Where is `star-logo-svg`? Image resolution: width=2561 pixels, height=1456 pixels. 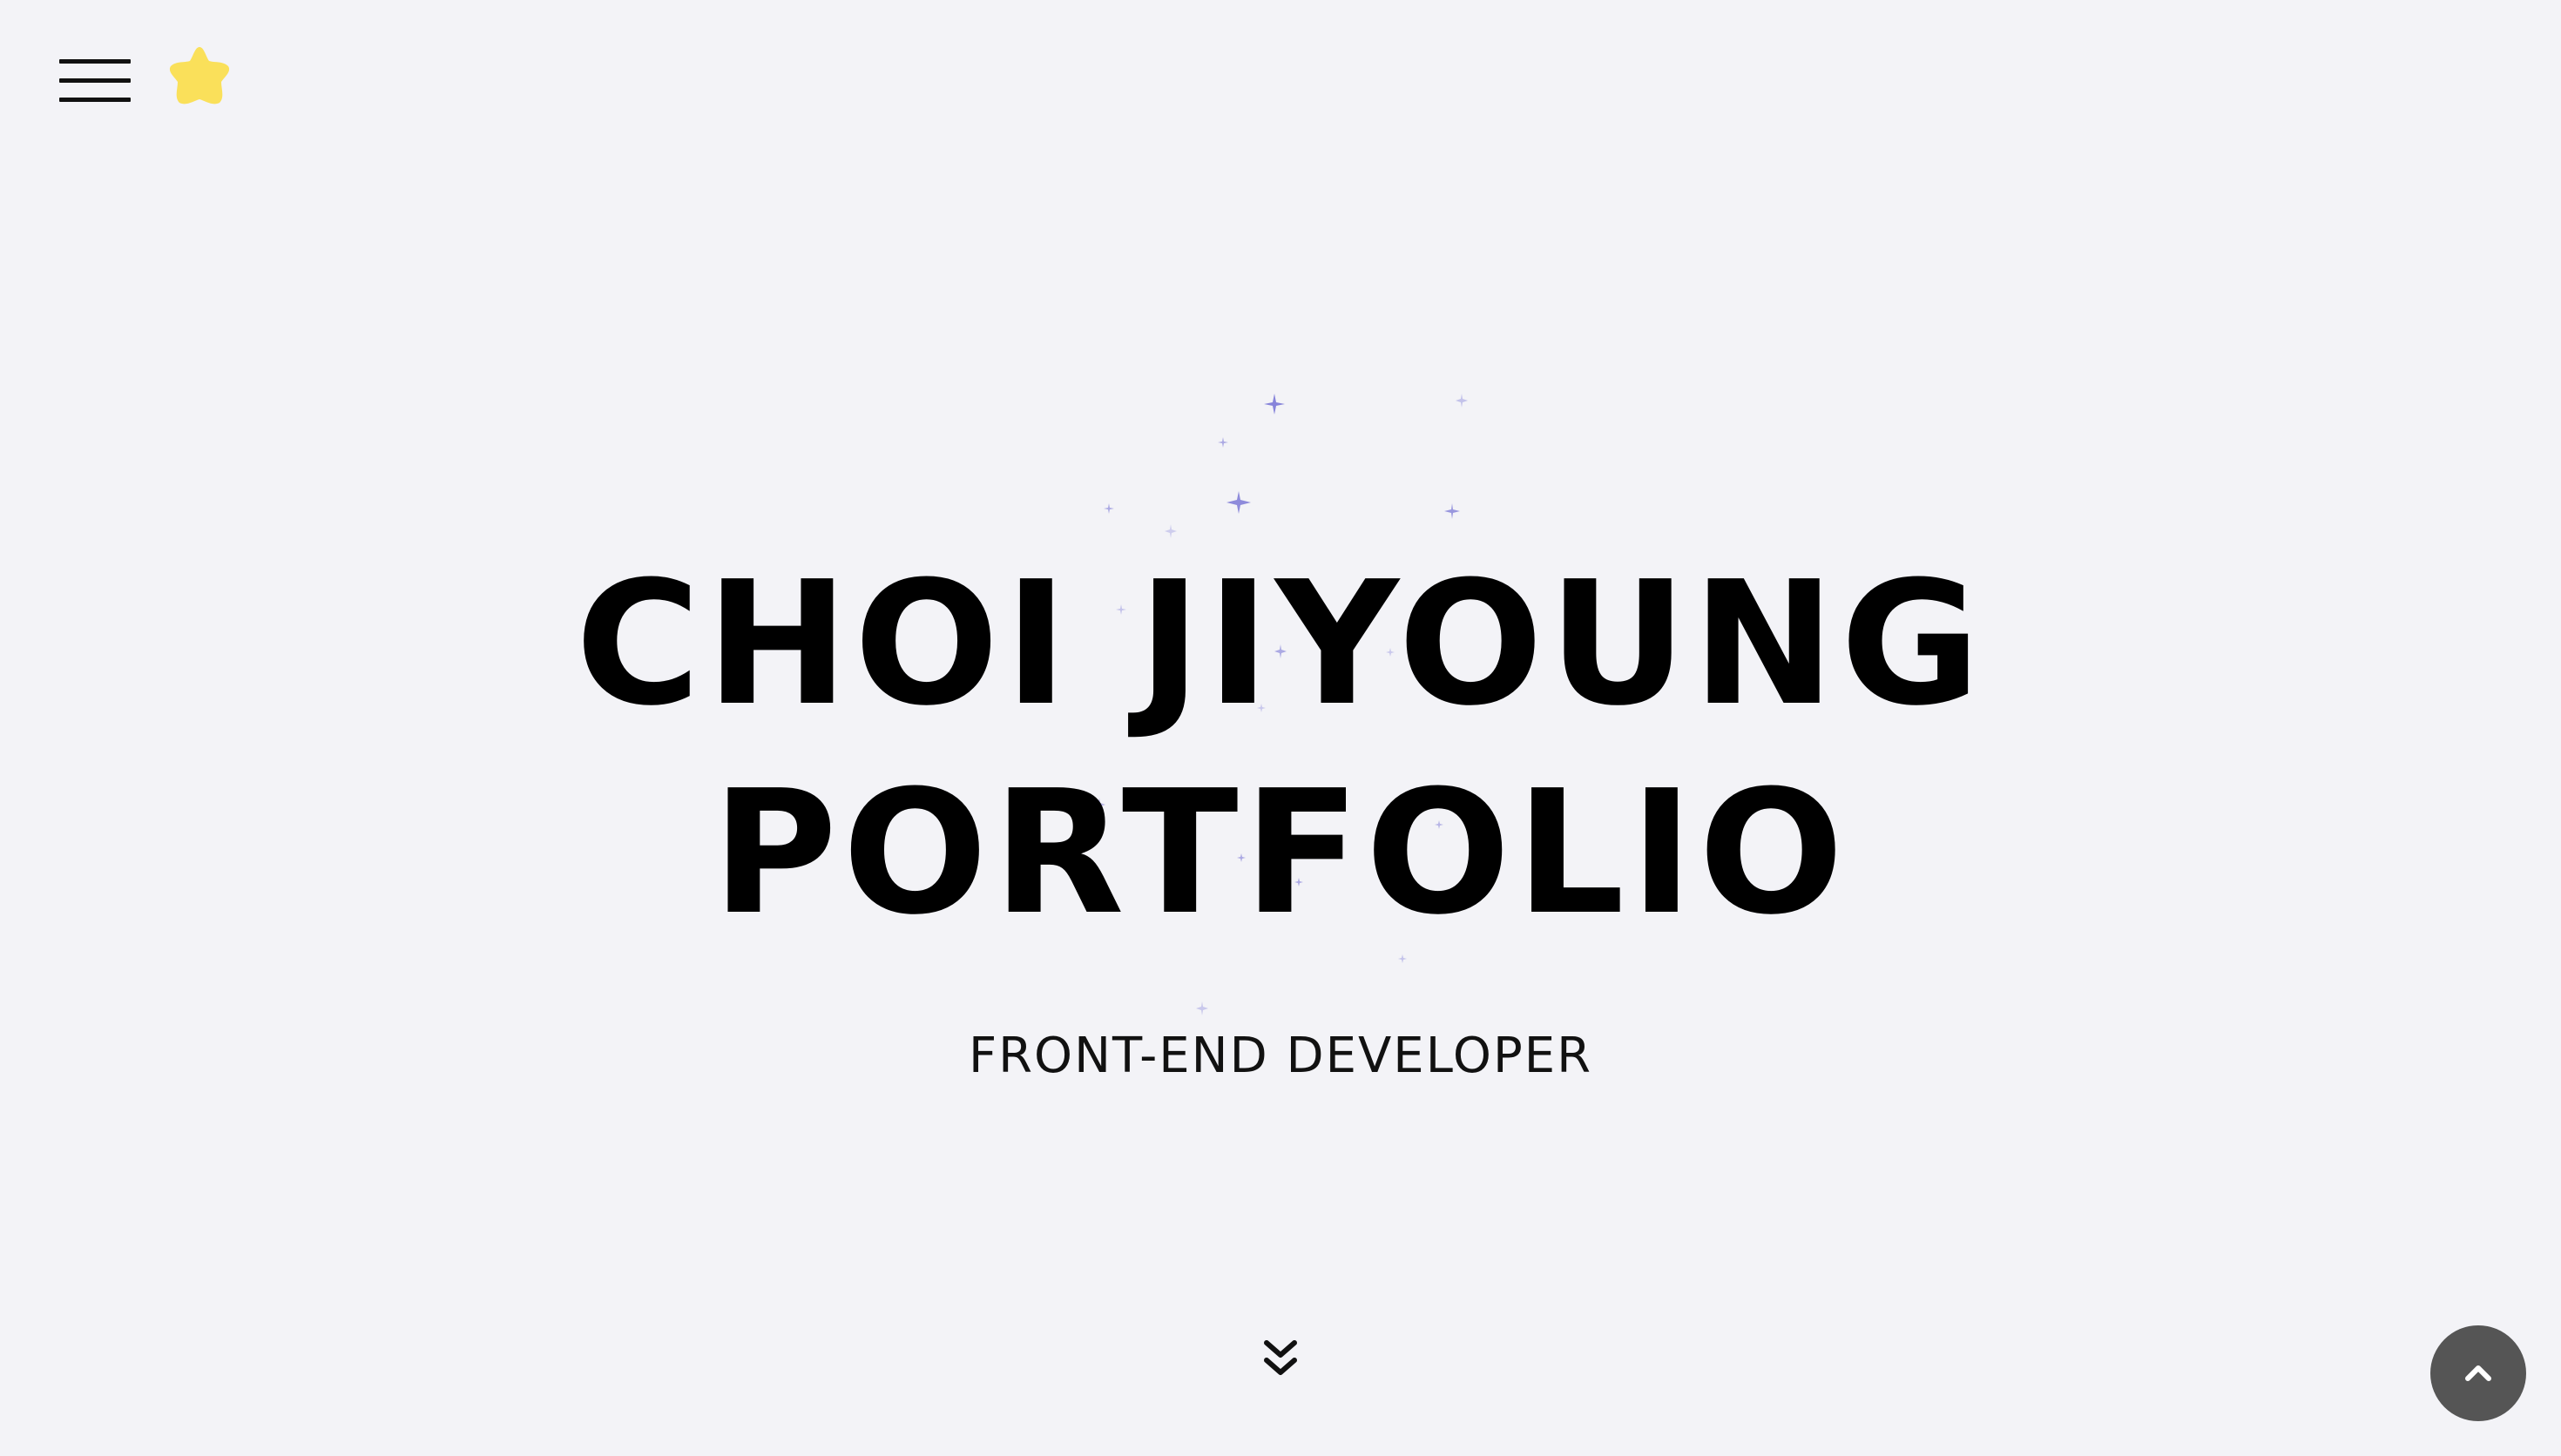
star-logo-svg is located at coordinates (199, 75).